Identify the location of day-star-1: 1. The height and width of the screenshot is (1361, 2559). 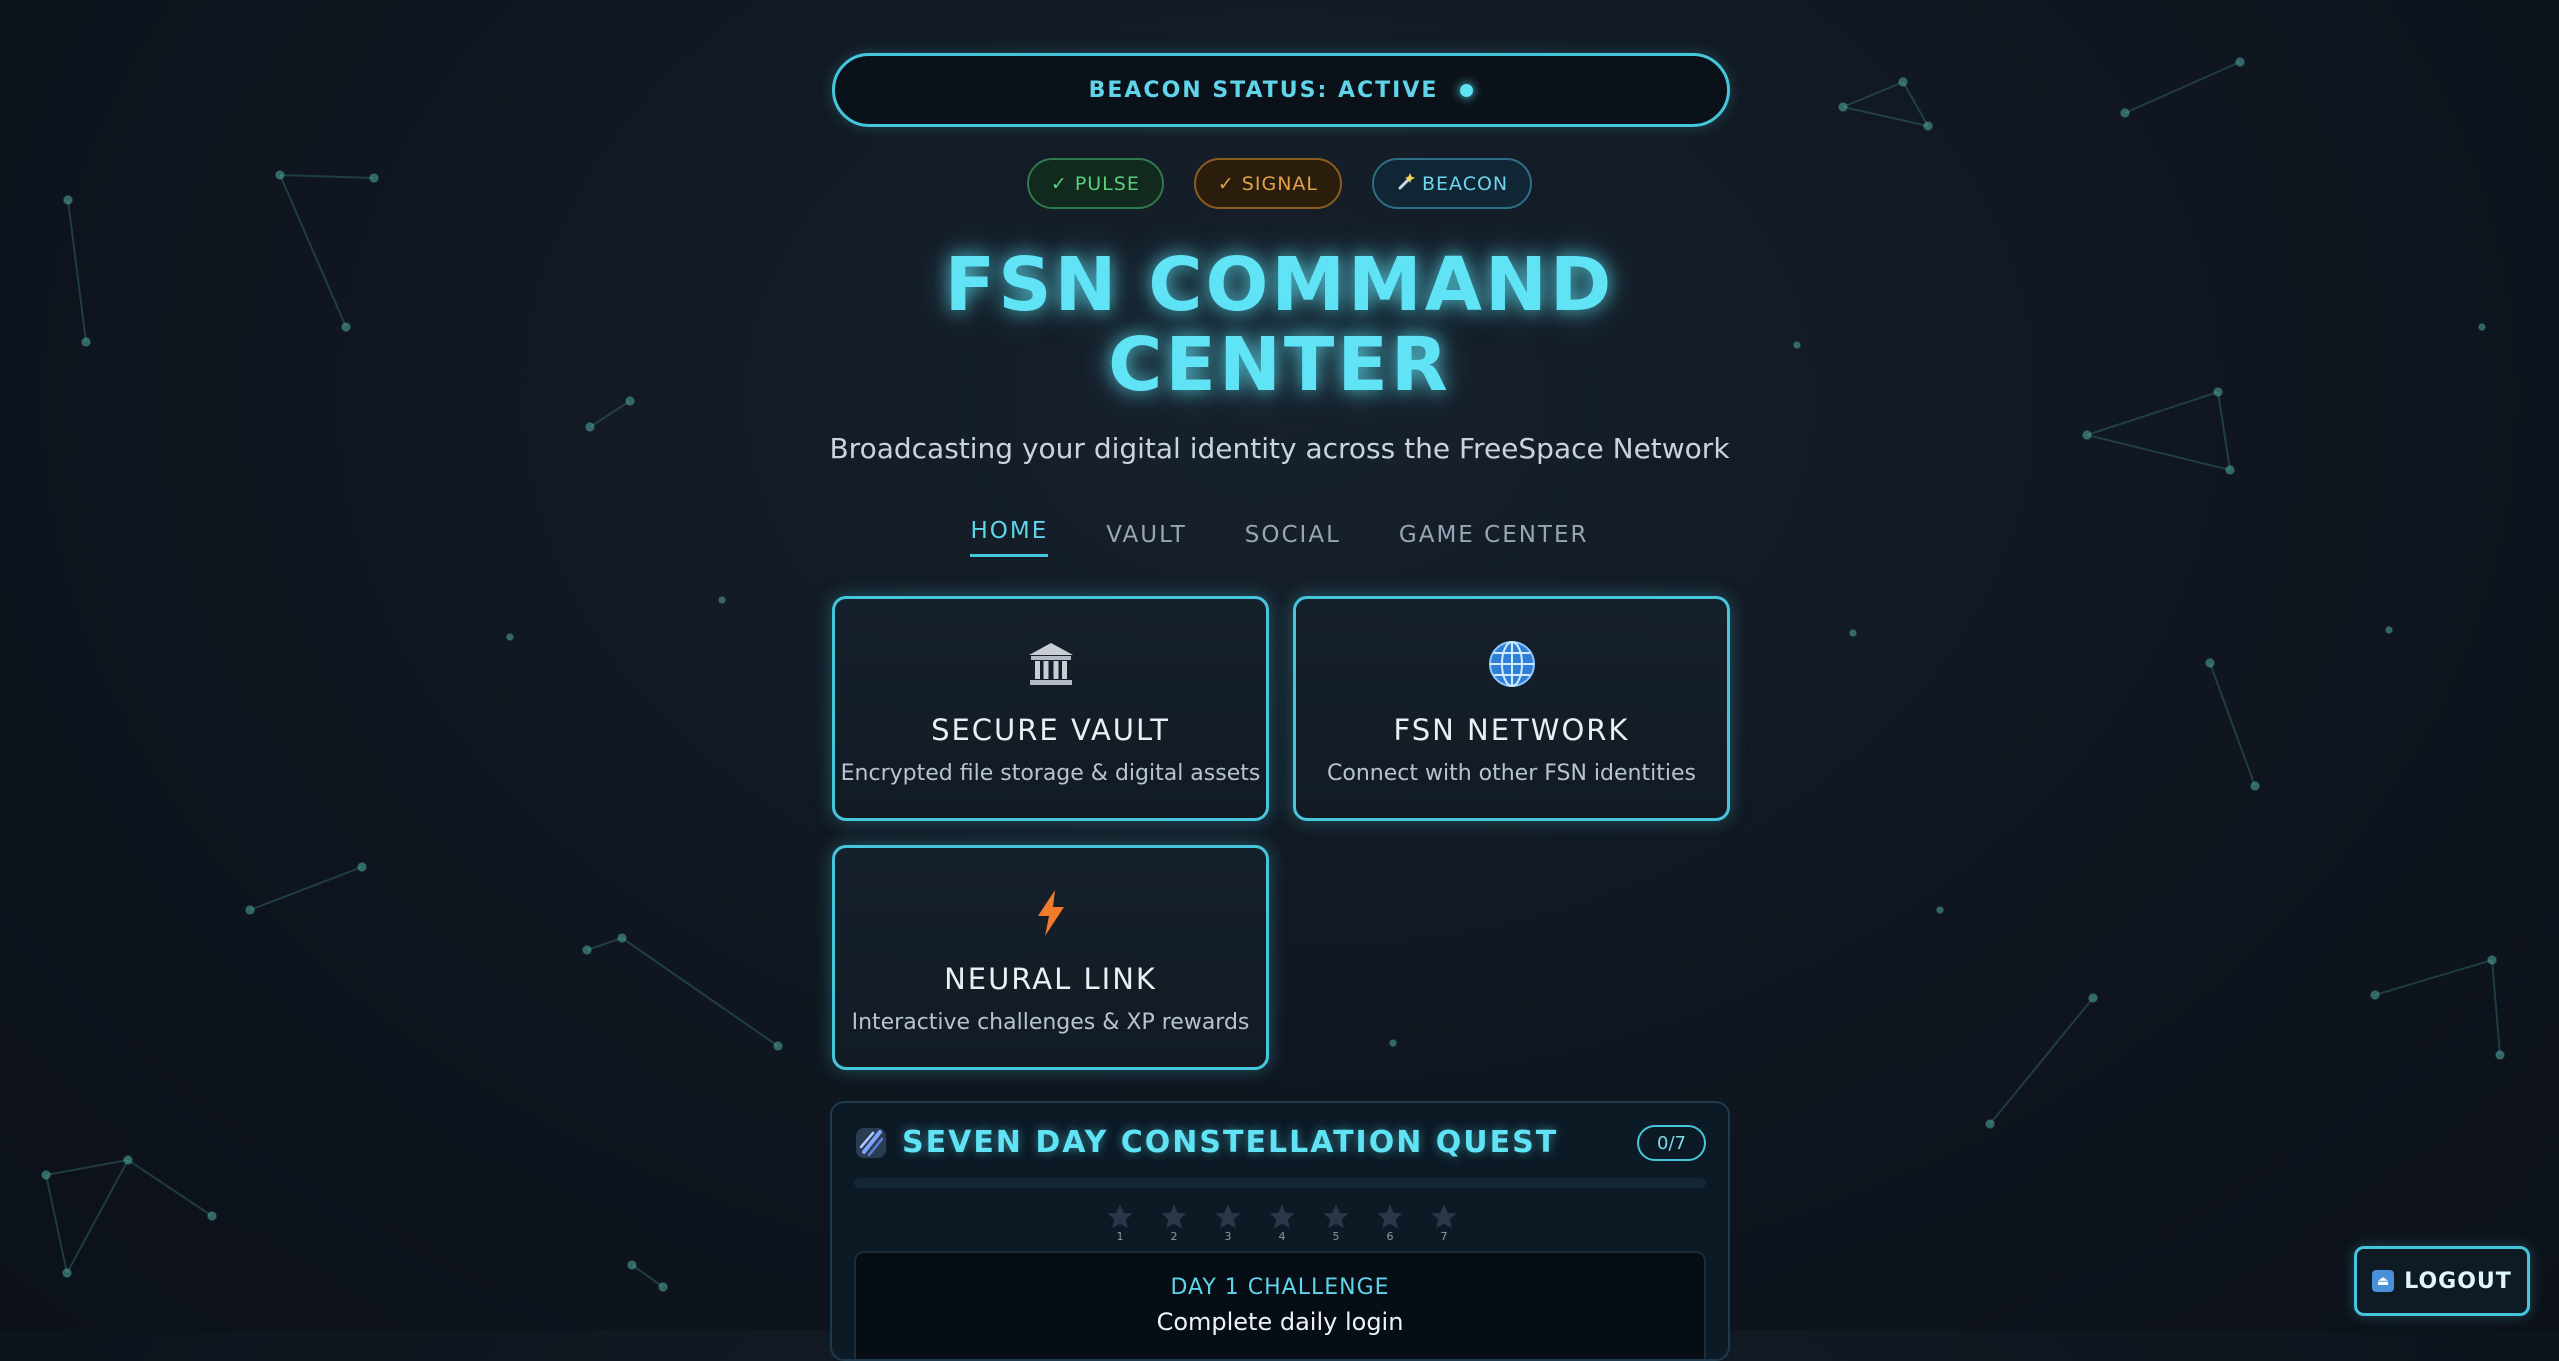
(1120, 1222).